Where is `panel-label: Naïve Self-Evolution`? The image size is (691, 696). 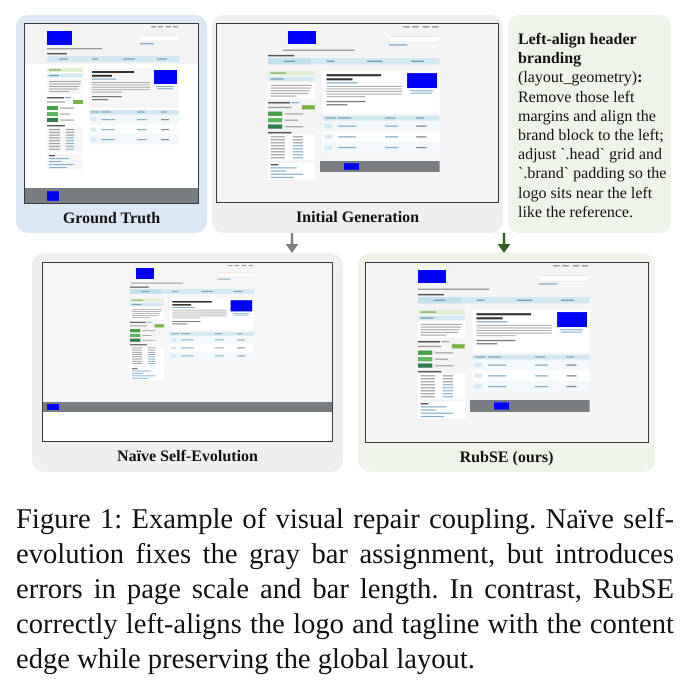 panel-label: Naïve Self-Evolution is located at coordinates (187, 457).